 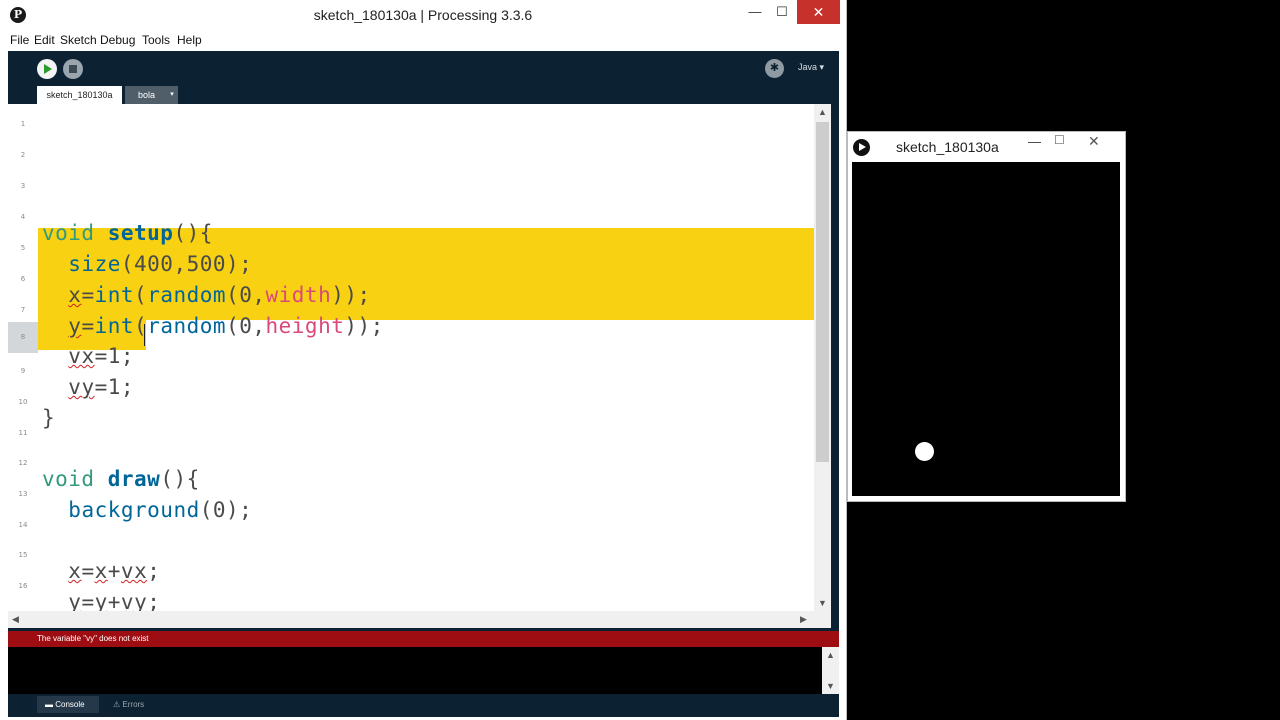 I want to click on console-icon: ▬, so click(x=50, y=704).